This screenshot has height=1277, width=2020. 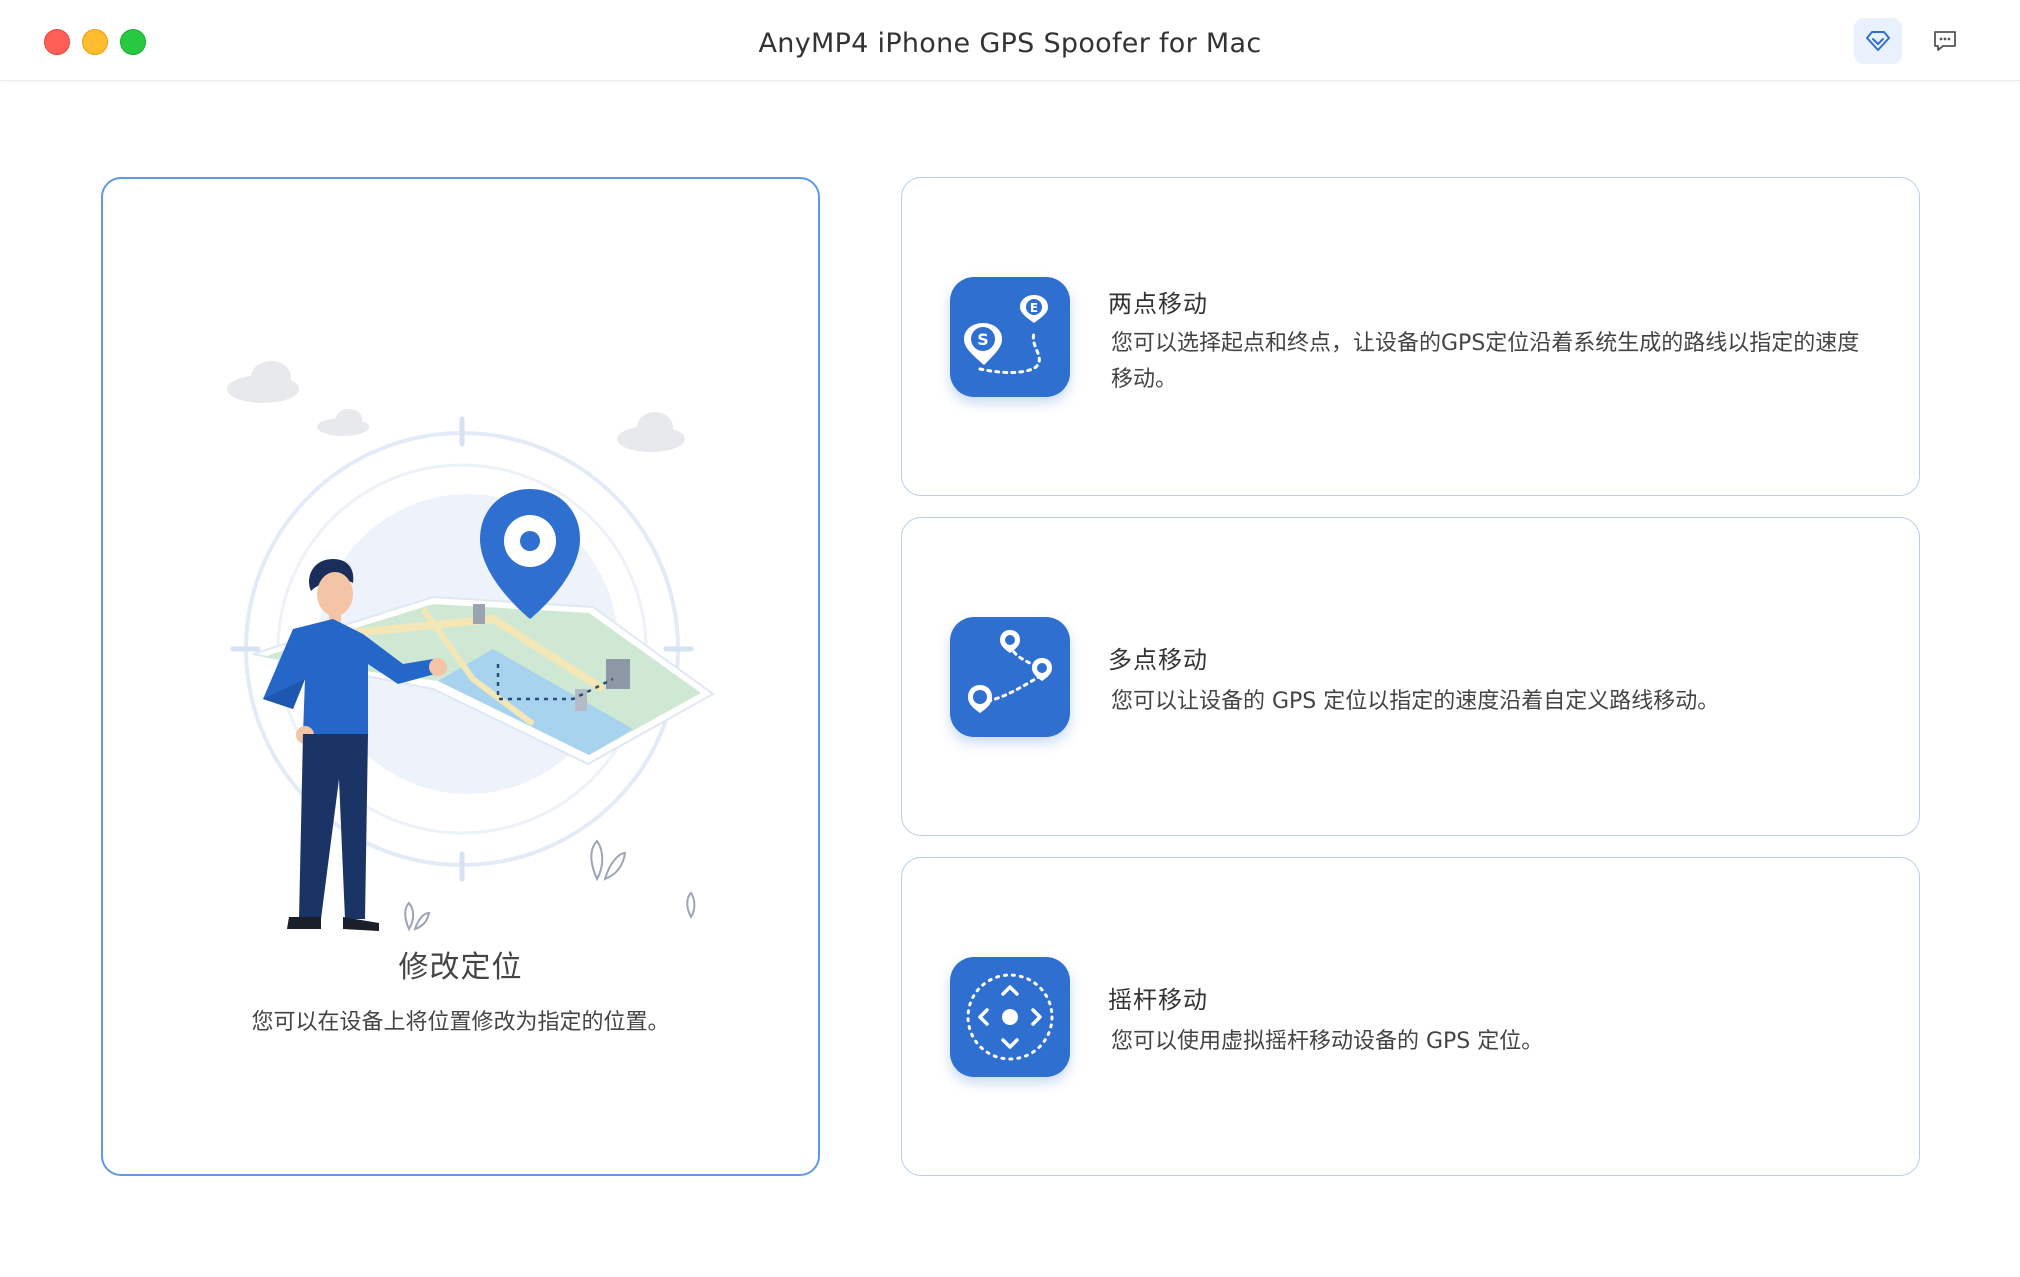 What do you see at coordinates (1010, 337) in the screenshot?
I see `two-point-route-icon: S E` at bounding box center [1010, 337].